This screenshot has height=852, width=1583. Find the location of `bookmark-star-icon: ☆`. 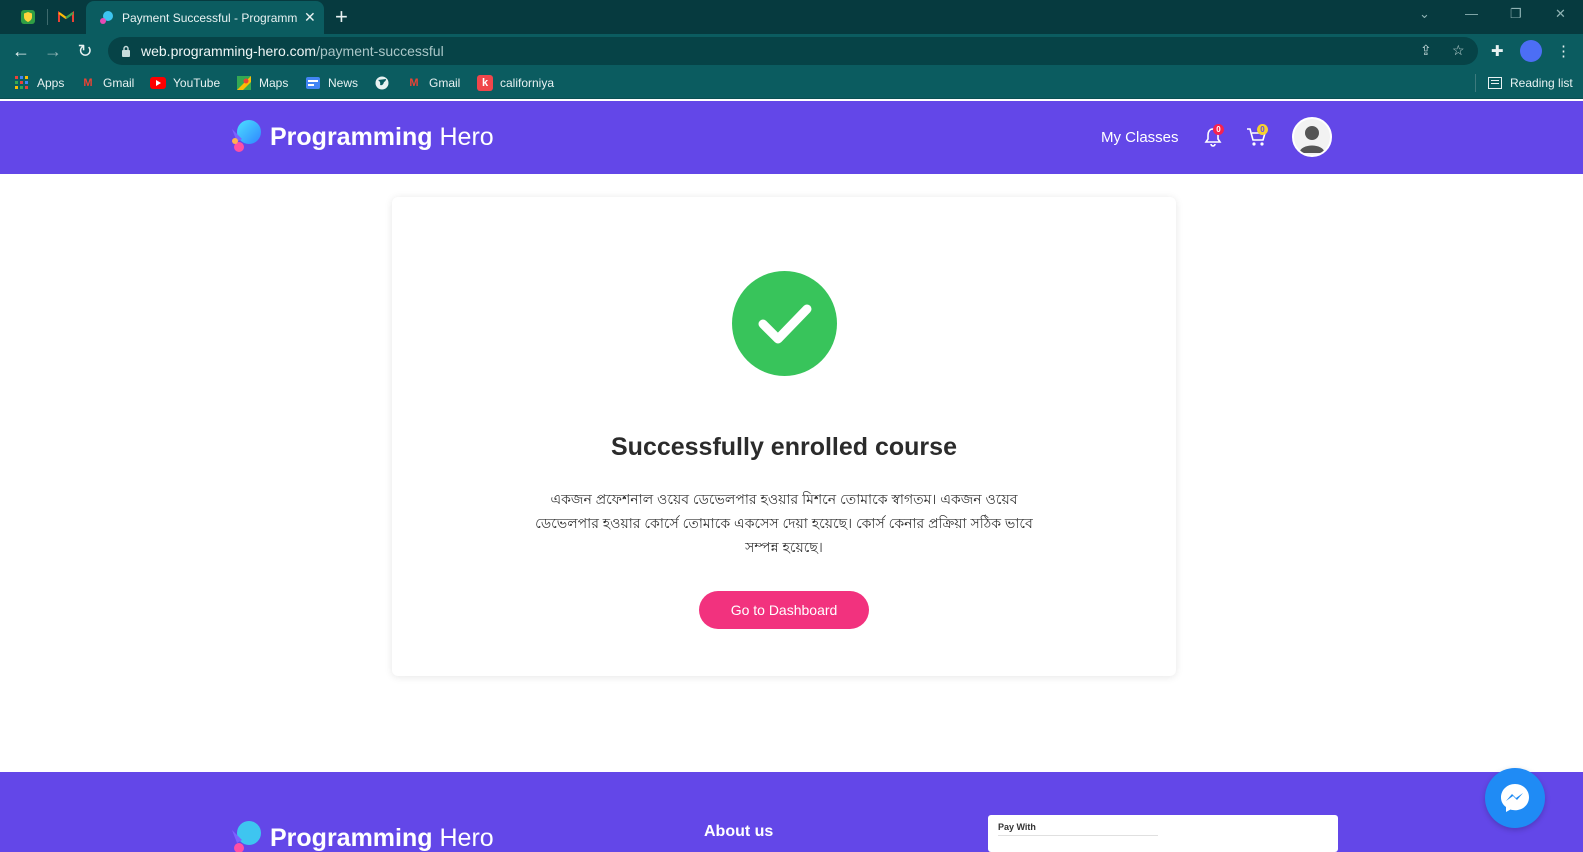

bookmark-star-icon: ☆ is located at coordinates (1458, 50).